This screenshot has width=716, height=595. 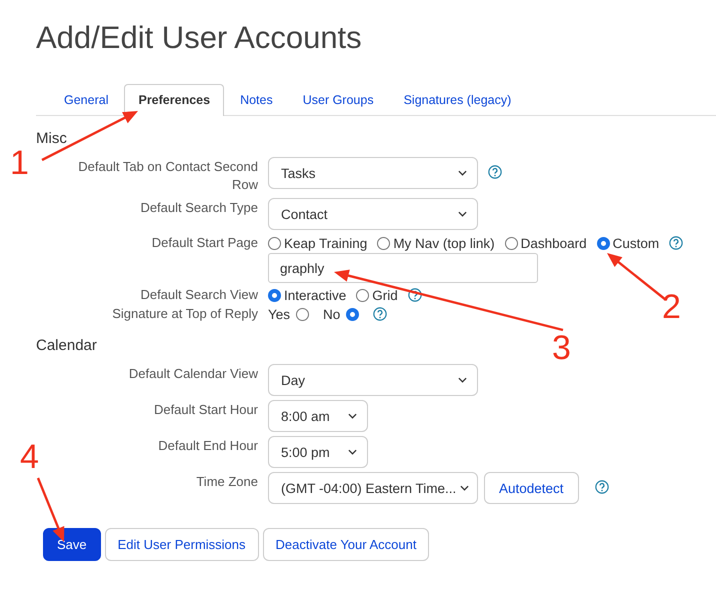 I want to click on radio-label: Yes, so click(x=279, y=314).